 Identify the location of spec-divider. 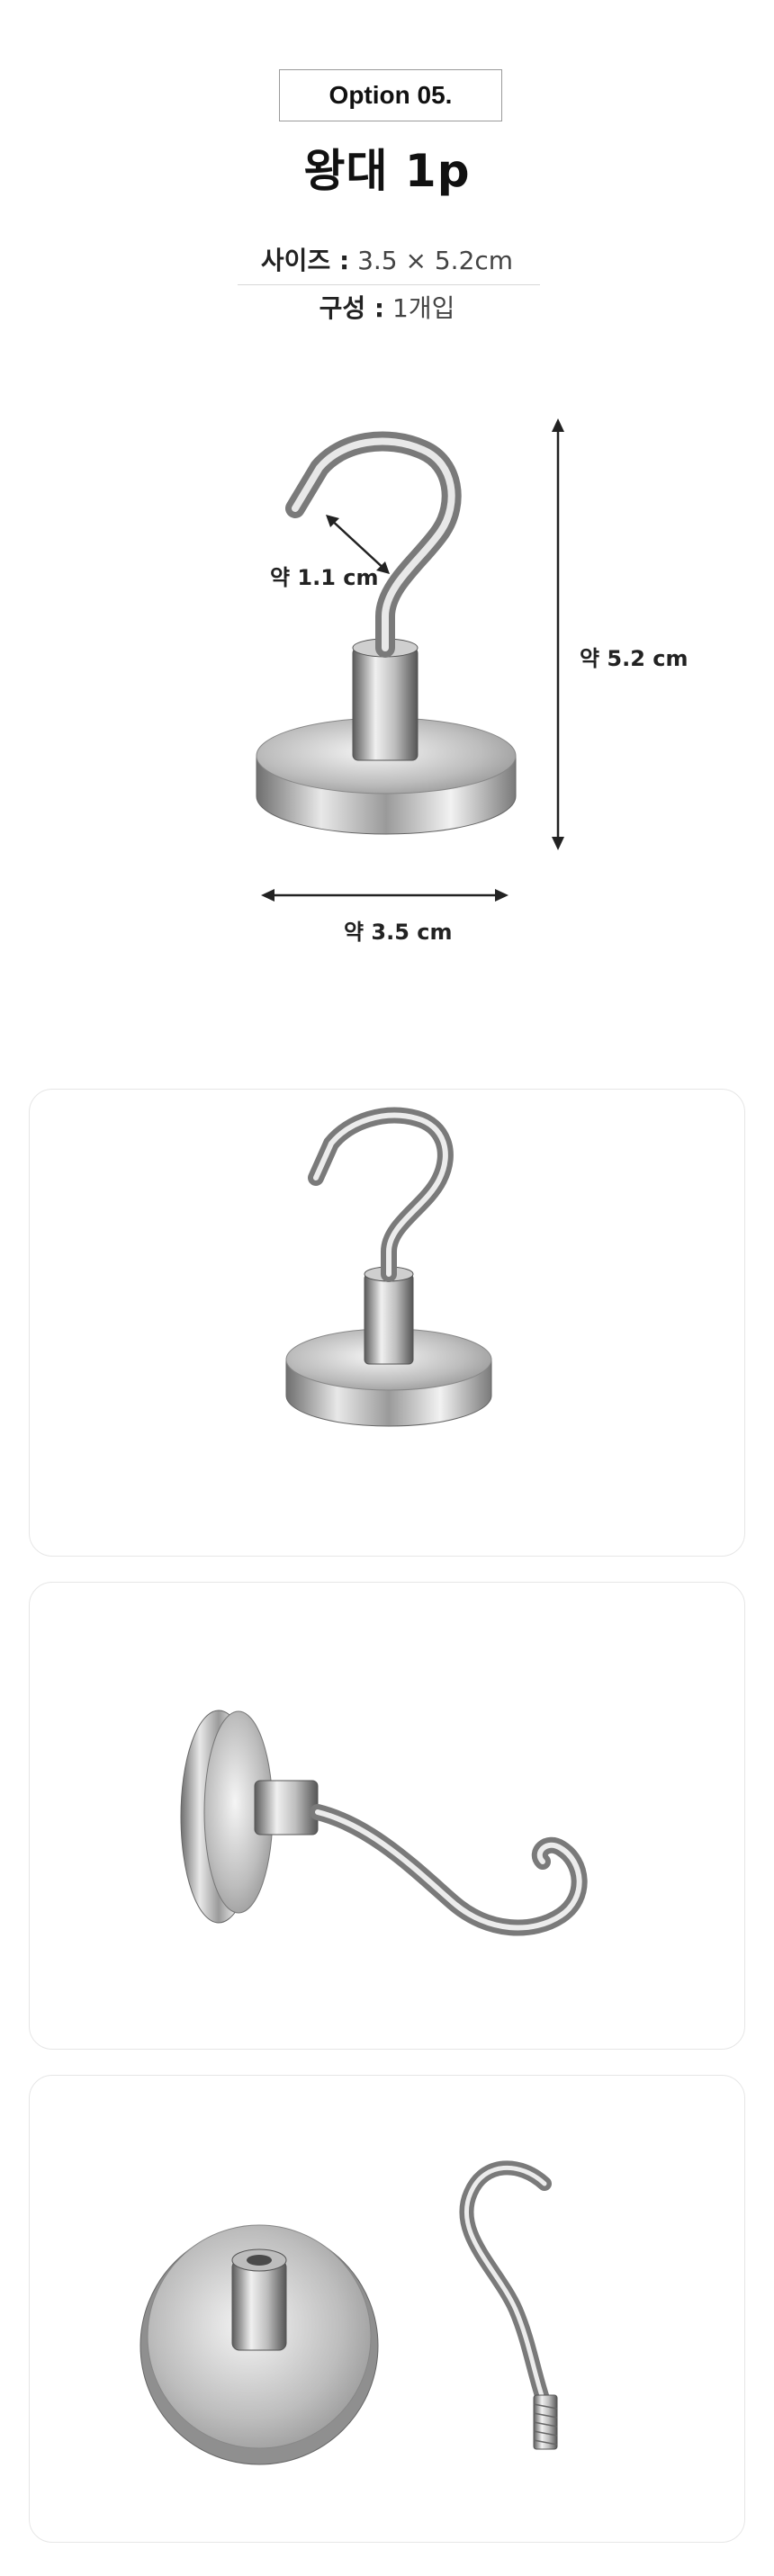
(389, 285).